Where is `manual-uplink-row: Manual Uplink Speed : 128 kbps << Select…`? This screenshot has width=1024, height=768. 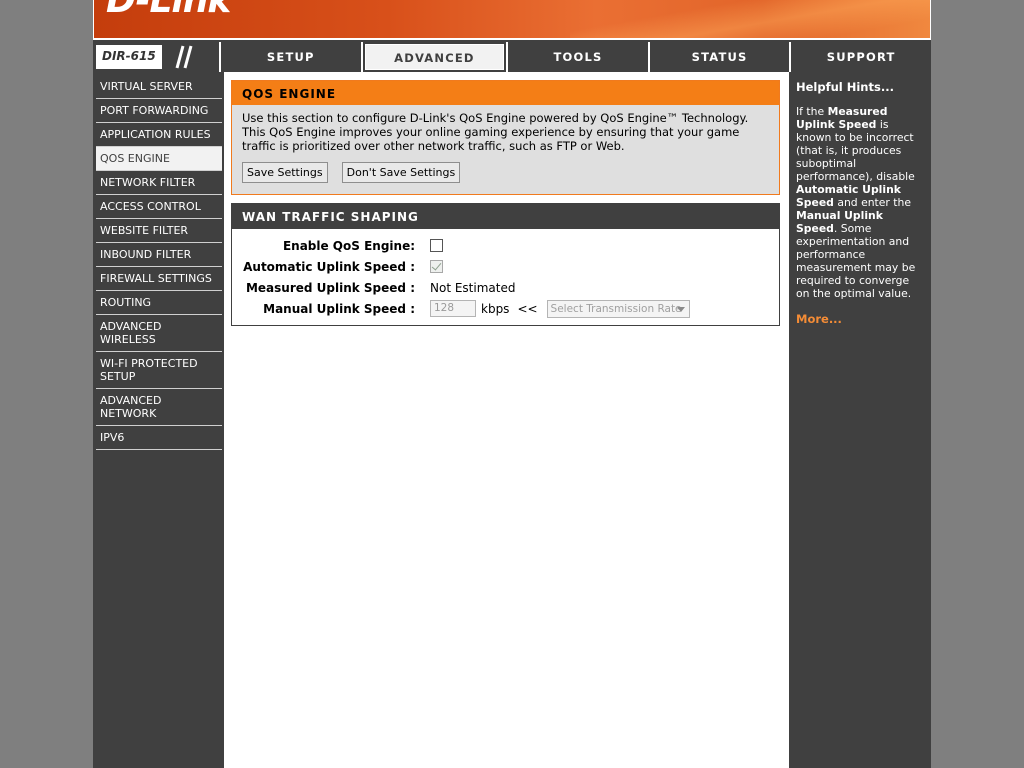 manual-uplink-row: Manual Uplink Speed : 128 kbps << Select… is located at coordinates (505, 308).